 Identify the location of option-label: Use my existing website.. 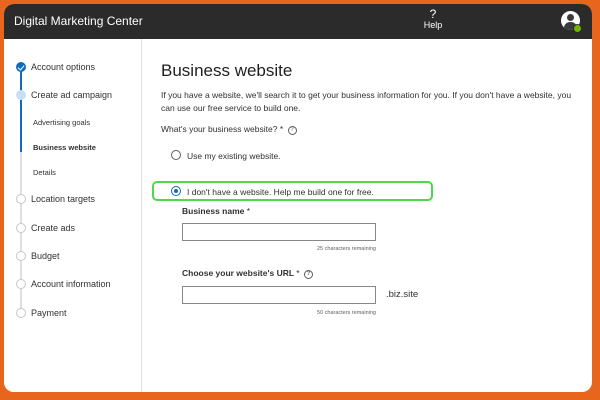
(234, 156).